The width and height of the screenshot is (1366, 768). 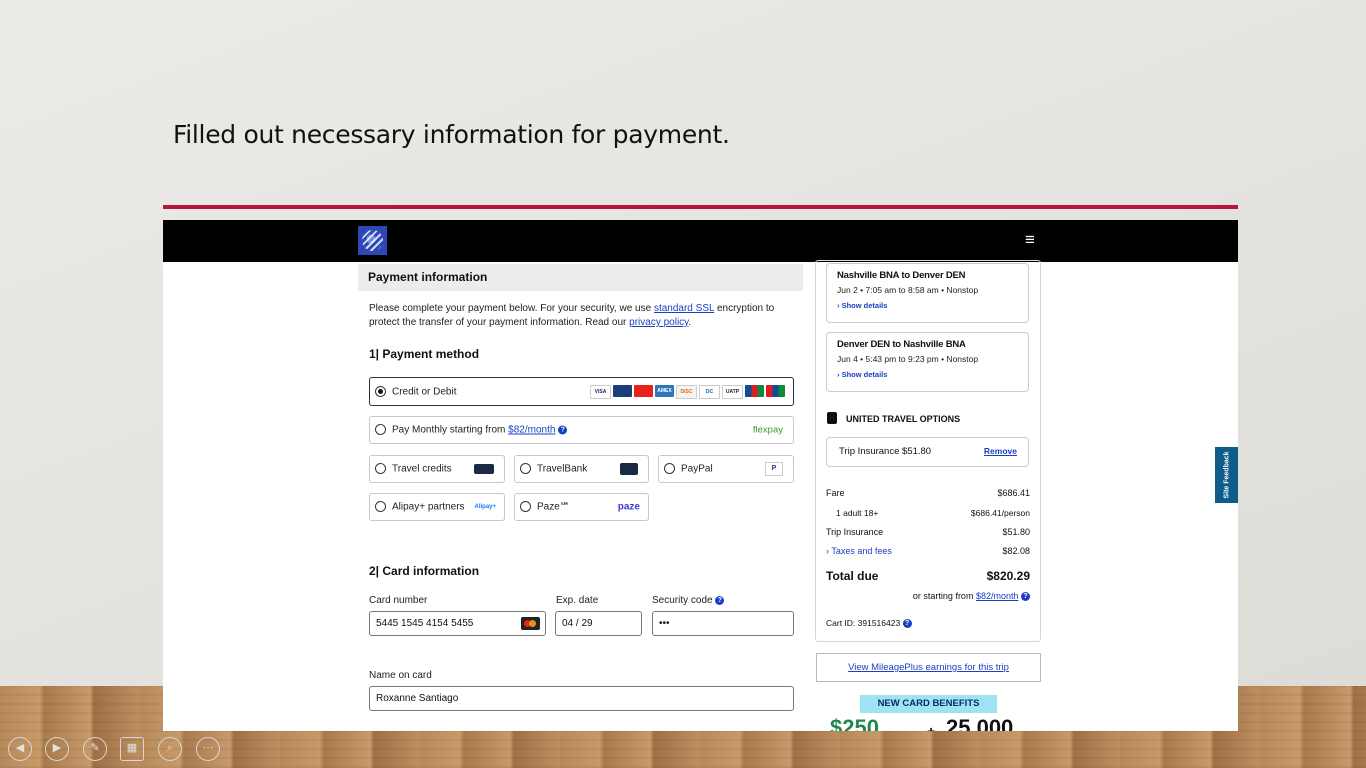 I want to click on security-code-field: •••, so click(x=723, y=623).